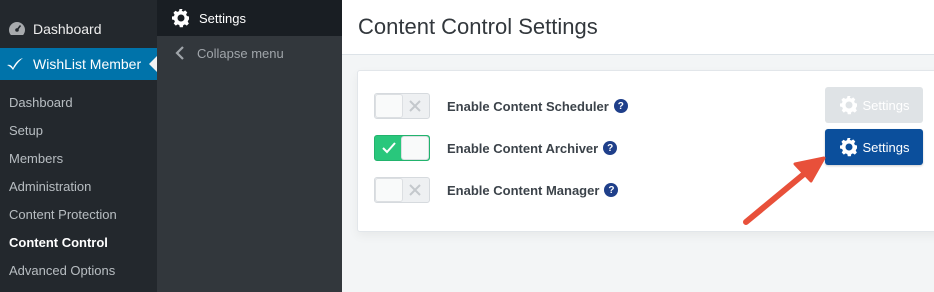 The width and height of the screenshot is (934, 292). What do you see at coordinates (87, 64) in the screenshot?
I see `sidebar-item-wishlist-member-label: WishList Member` at bounding box center [87, 64].